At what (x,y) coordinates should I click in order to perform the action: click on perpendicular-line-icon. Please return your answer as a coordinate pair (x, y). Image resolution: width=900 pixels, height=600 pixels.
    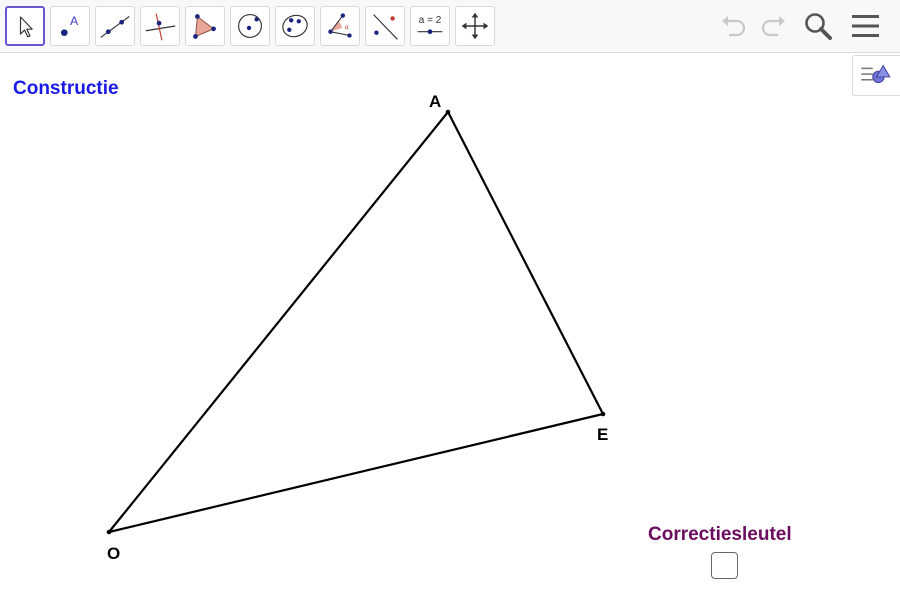
    Looking at the image, I should click on (160, 27).